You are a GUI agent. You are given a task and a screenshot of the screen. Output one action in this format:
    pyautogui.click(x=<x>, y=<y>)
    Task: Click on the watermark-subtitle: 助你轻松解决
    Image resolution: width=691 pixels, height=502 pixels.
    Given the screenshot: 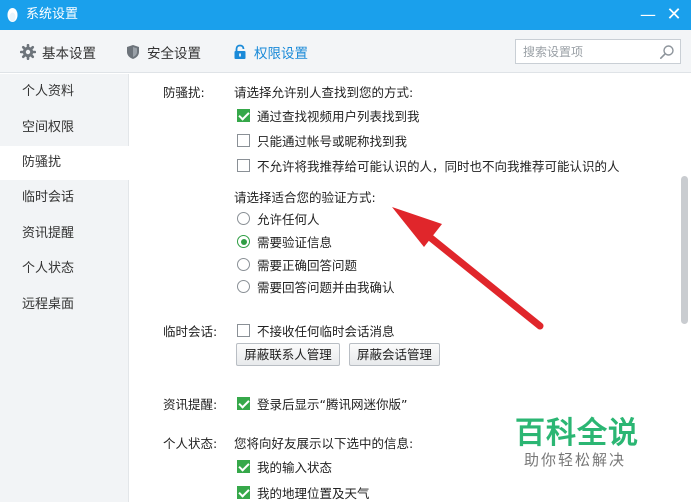 What is the action you would take?
    pyautogui.click(x=575, y=460)
    